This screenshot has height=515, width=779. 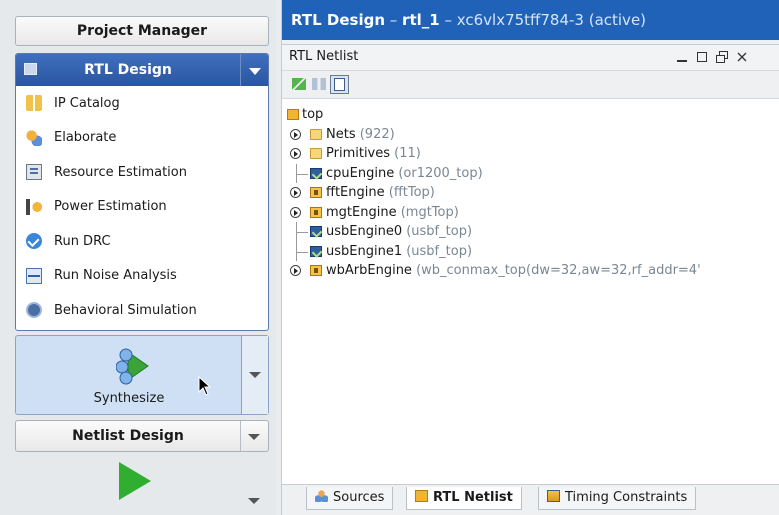 What do you see at coordinates (722, 57) in the screenshot?
I see `restore-icon` at bounding box center [722, 57].